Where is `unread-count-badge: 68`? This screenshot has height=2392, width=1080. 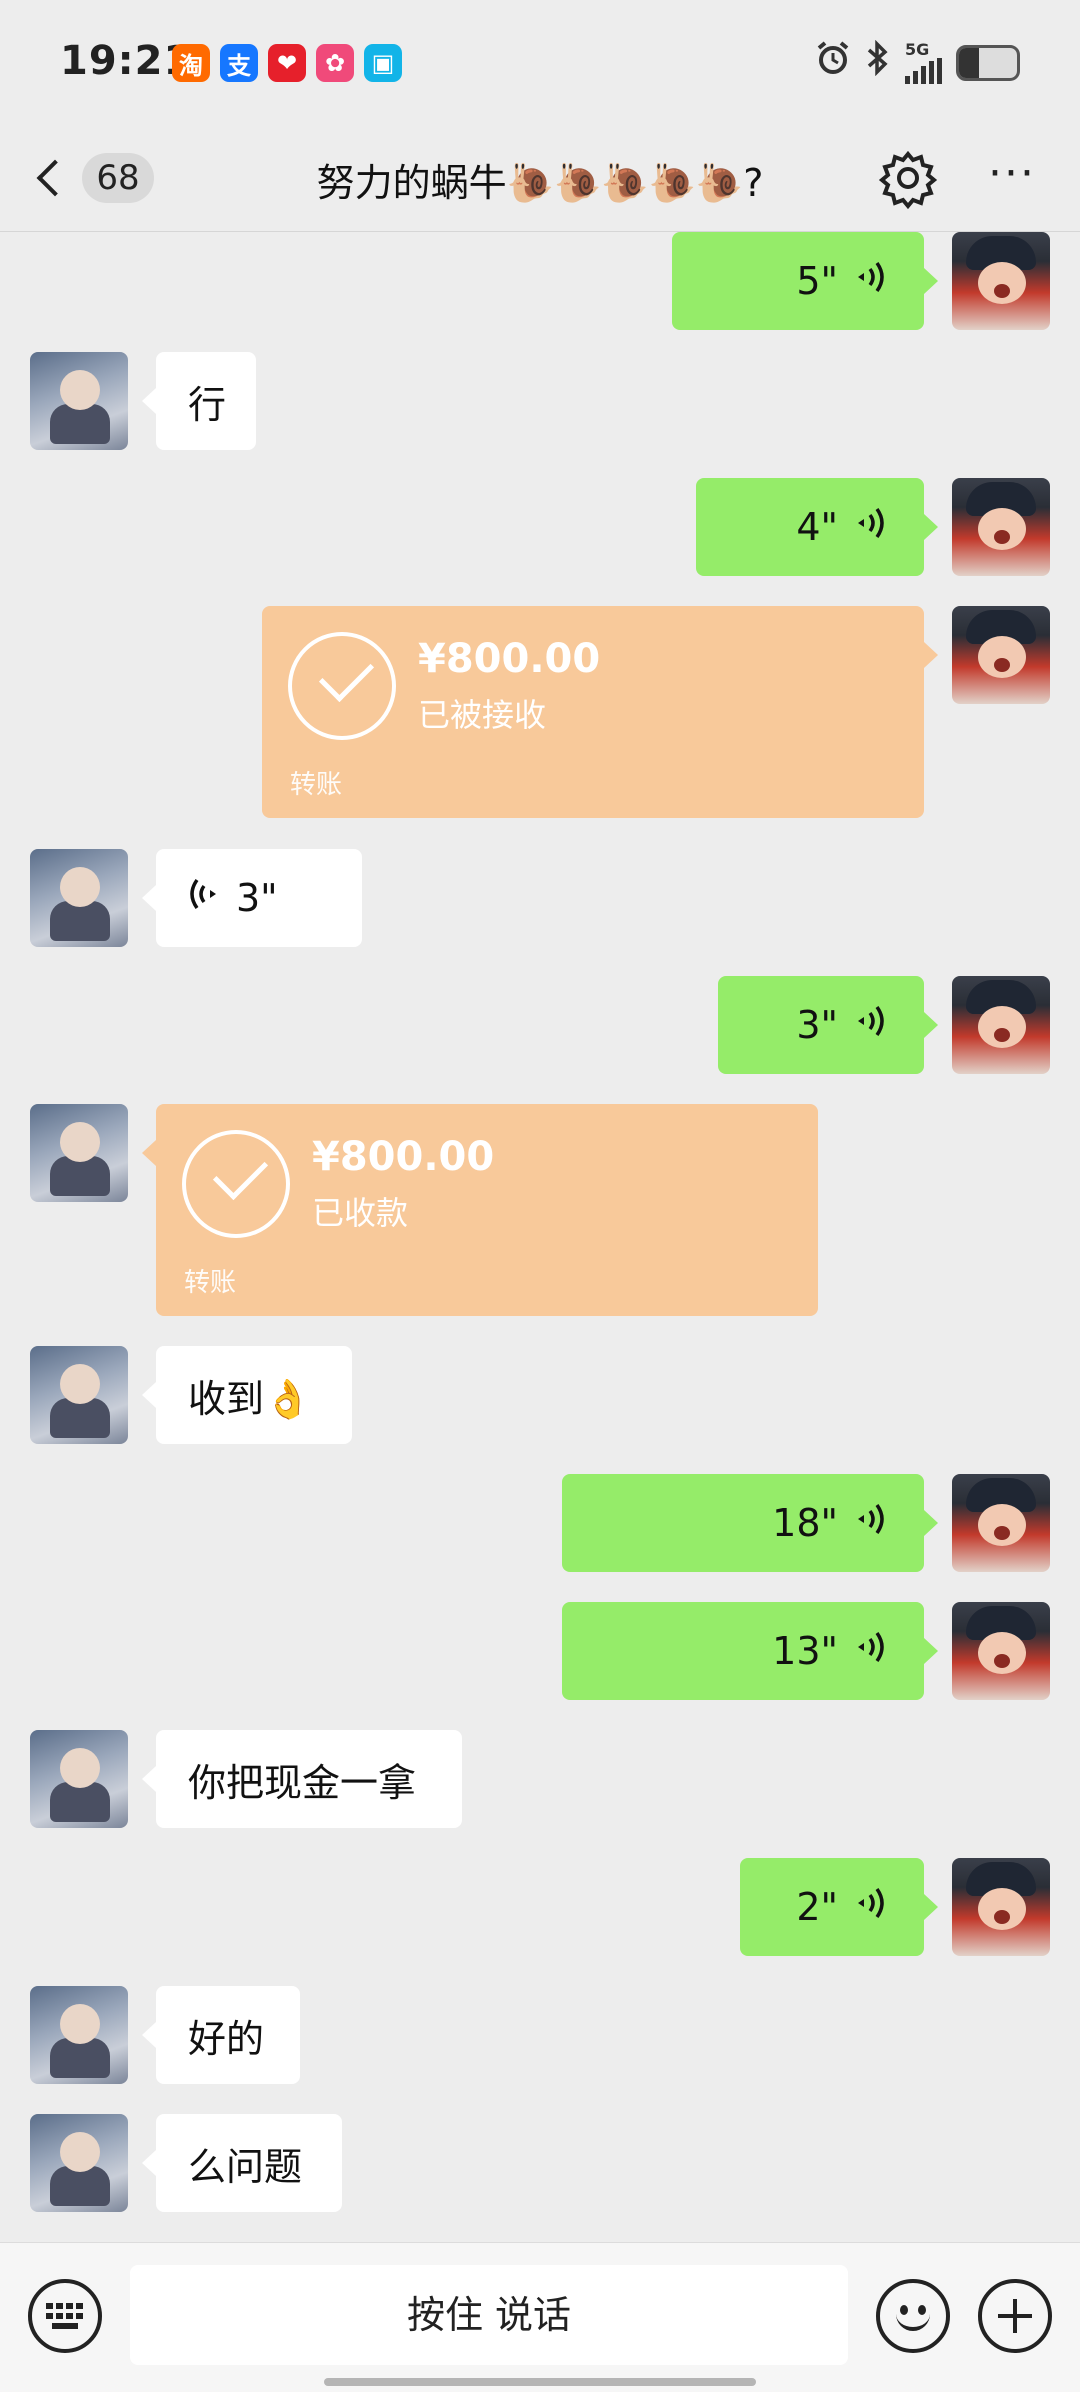 unread-count-badge: 68 is located at coordinates (118, 178).